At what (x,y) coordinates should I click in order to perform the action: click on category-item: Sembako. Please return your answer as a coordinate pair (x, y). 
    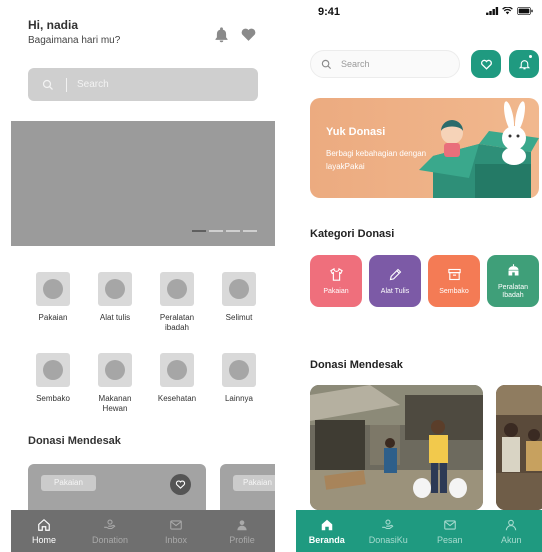
    Looking at the image, I should click on (53, 388).